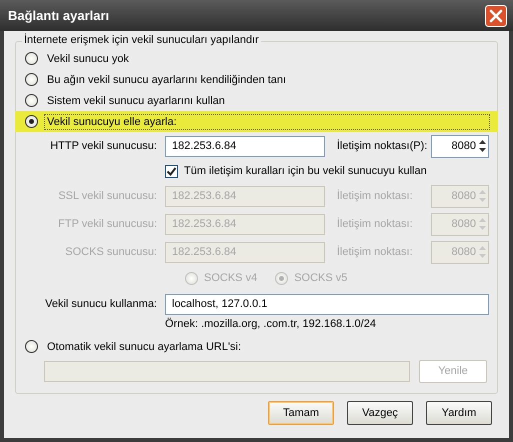 The height and width of the screenshot is (442, 513). What do you see at coordinates (459, 146) in the screenshot?
I see `port-spinner: 8080` at bounding box center [459, 146].